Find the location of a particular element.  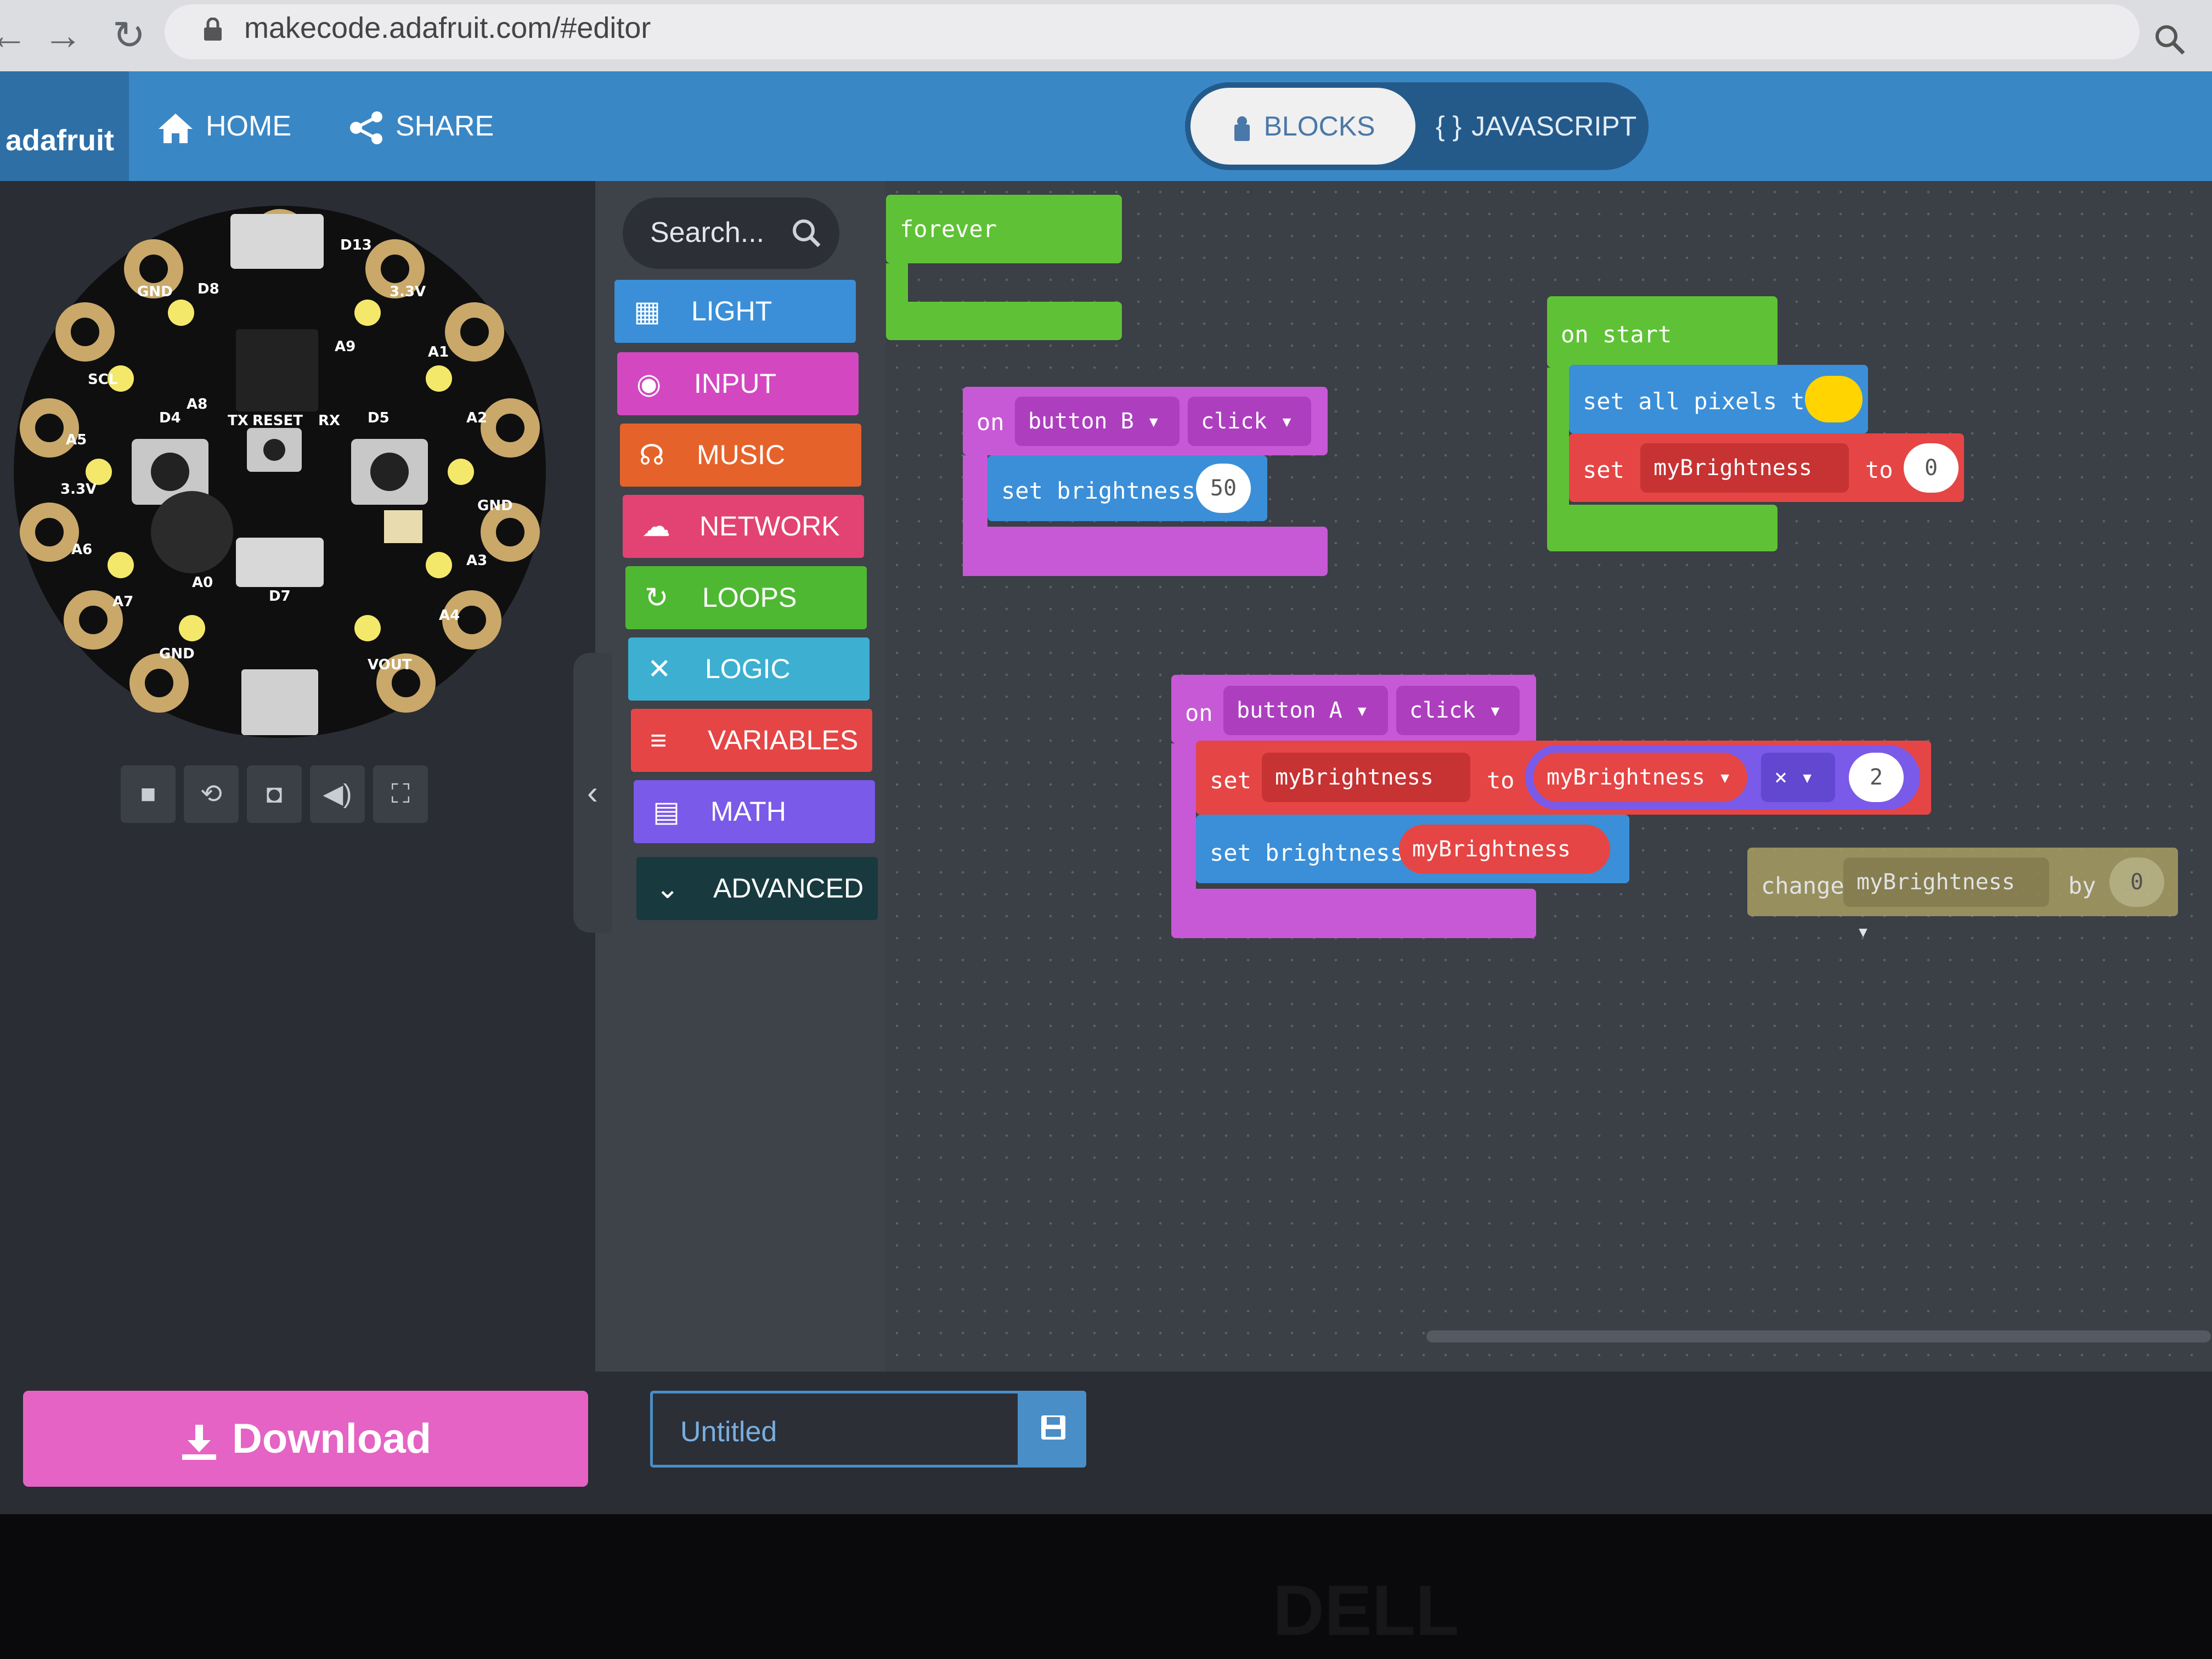

url-text: makecode.adafruit.com/#editor is located at coordinates (448, 28).